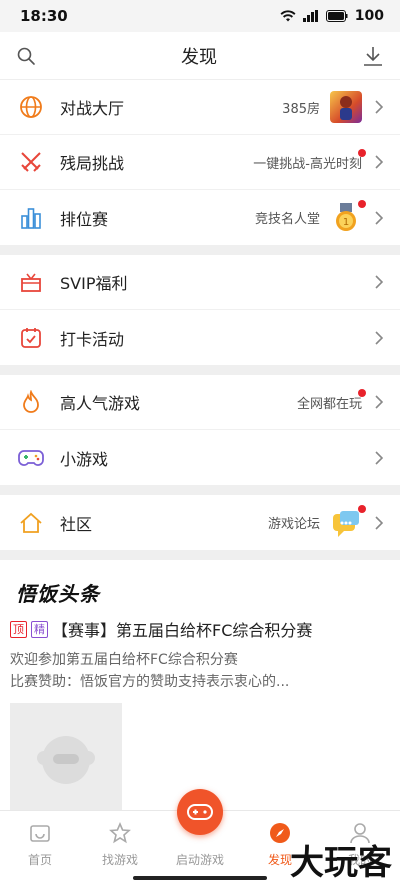 This screenshot has height=888, width=400. I want to click on row-sub: 385房, so click(301, 109).